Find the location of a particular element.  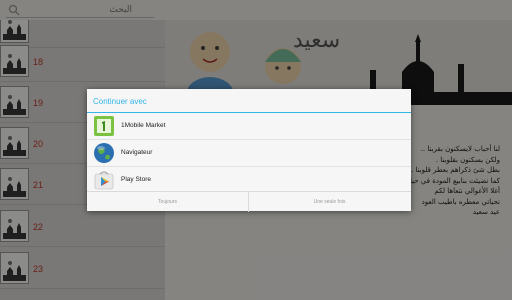

app-label: 1Mobile Market is located at coordinates (143, 125).